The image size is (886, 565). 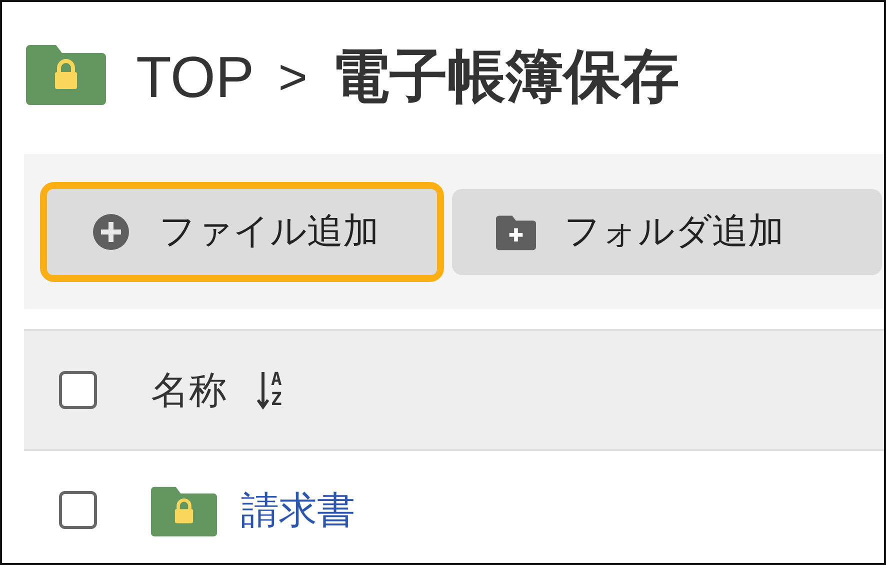 What do you see at coordinates (195, 77) in the screenshot?
I see `breadcrumb-link: TOP` at bounding box center [195, 77].